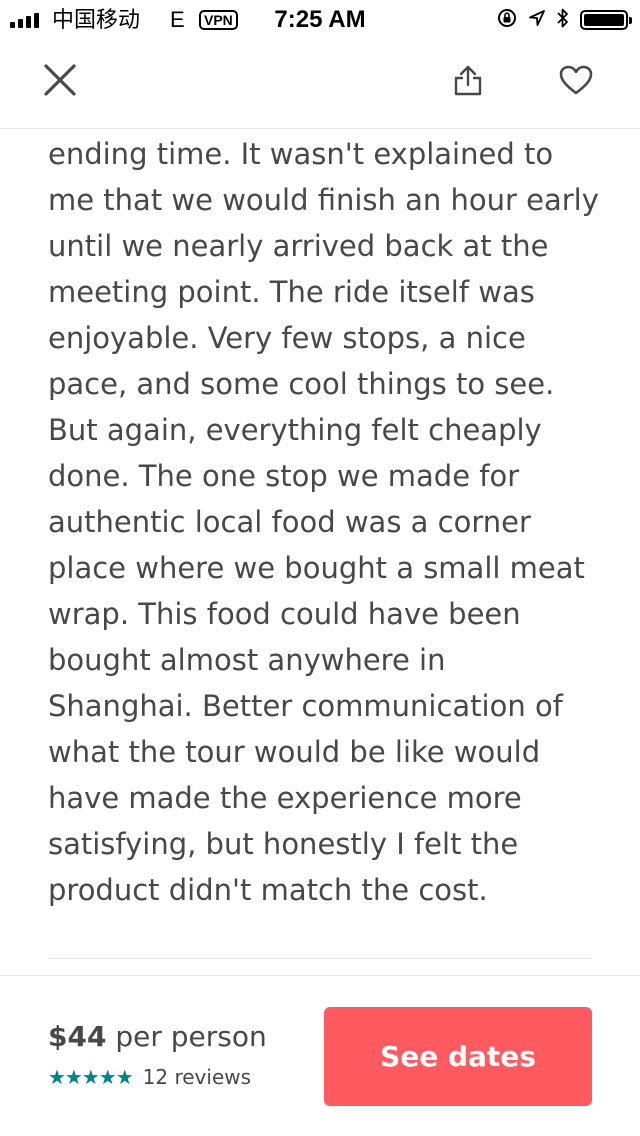  I want to click on status-bar: 中国移动 E VPN 7:25 AM, so click(320, 20).